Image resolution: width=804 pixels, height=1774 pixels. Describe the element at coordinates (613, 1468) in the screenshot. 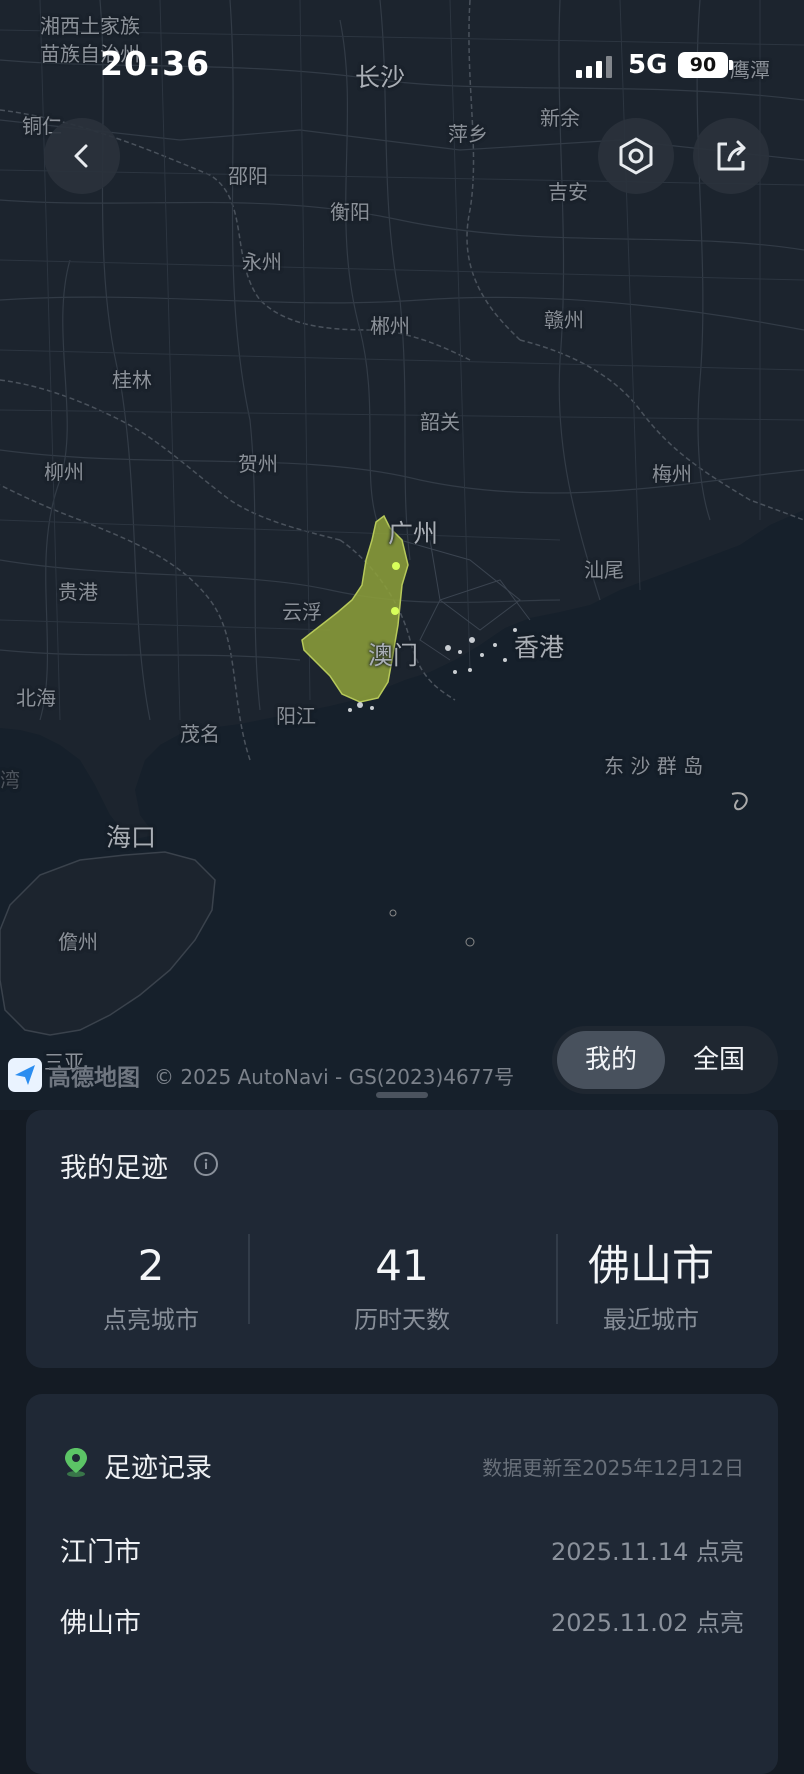

I see `records-updated-text: 数据更新至2025年12月12日` at that location.